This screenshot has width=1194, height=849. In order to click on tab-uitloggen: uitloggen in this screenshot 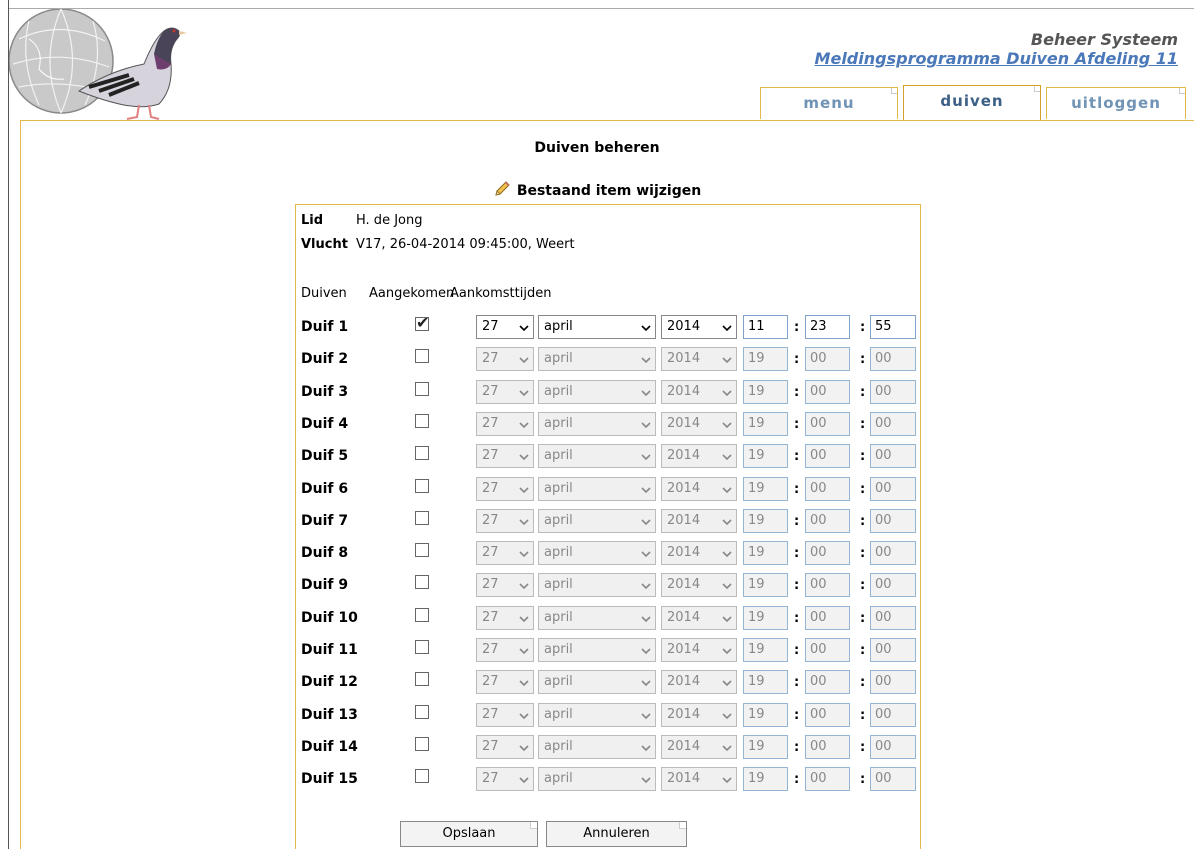, I will do `click(1116, 103)`.